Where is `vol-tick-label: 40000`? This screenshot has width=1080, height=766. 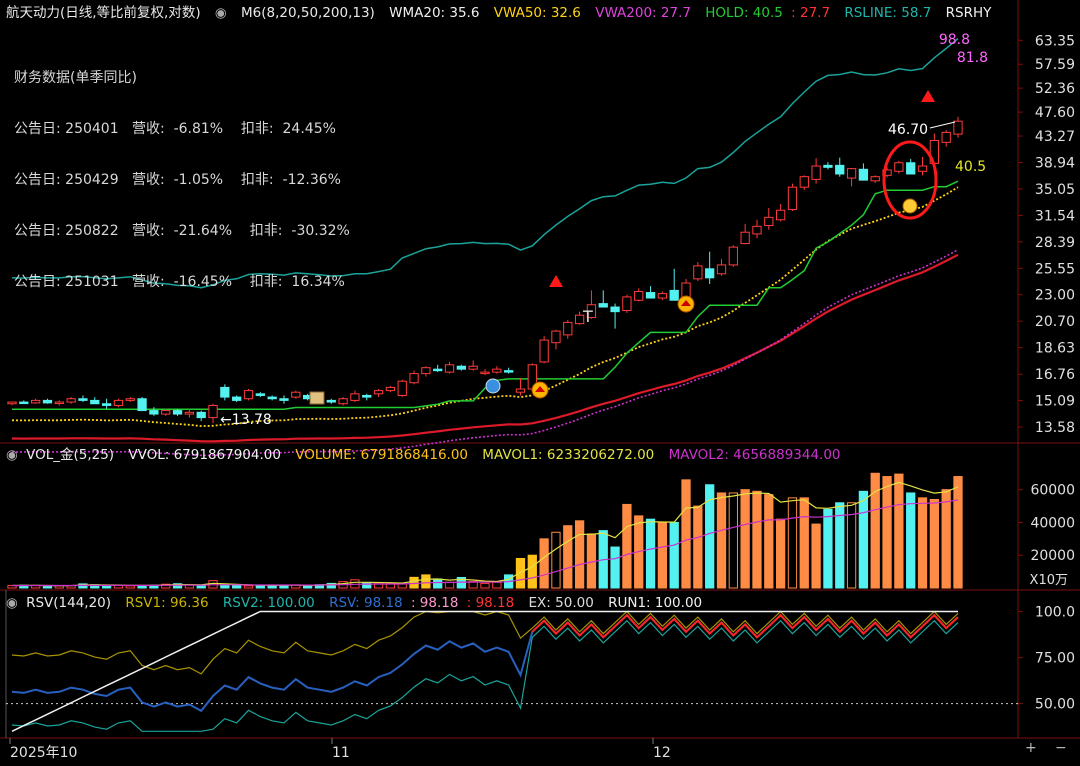 vol-tick-label: 40000 is located at coordinates (1052, 523).